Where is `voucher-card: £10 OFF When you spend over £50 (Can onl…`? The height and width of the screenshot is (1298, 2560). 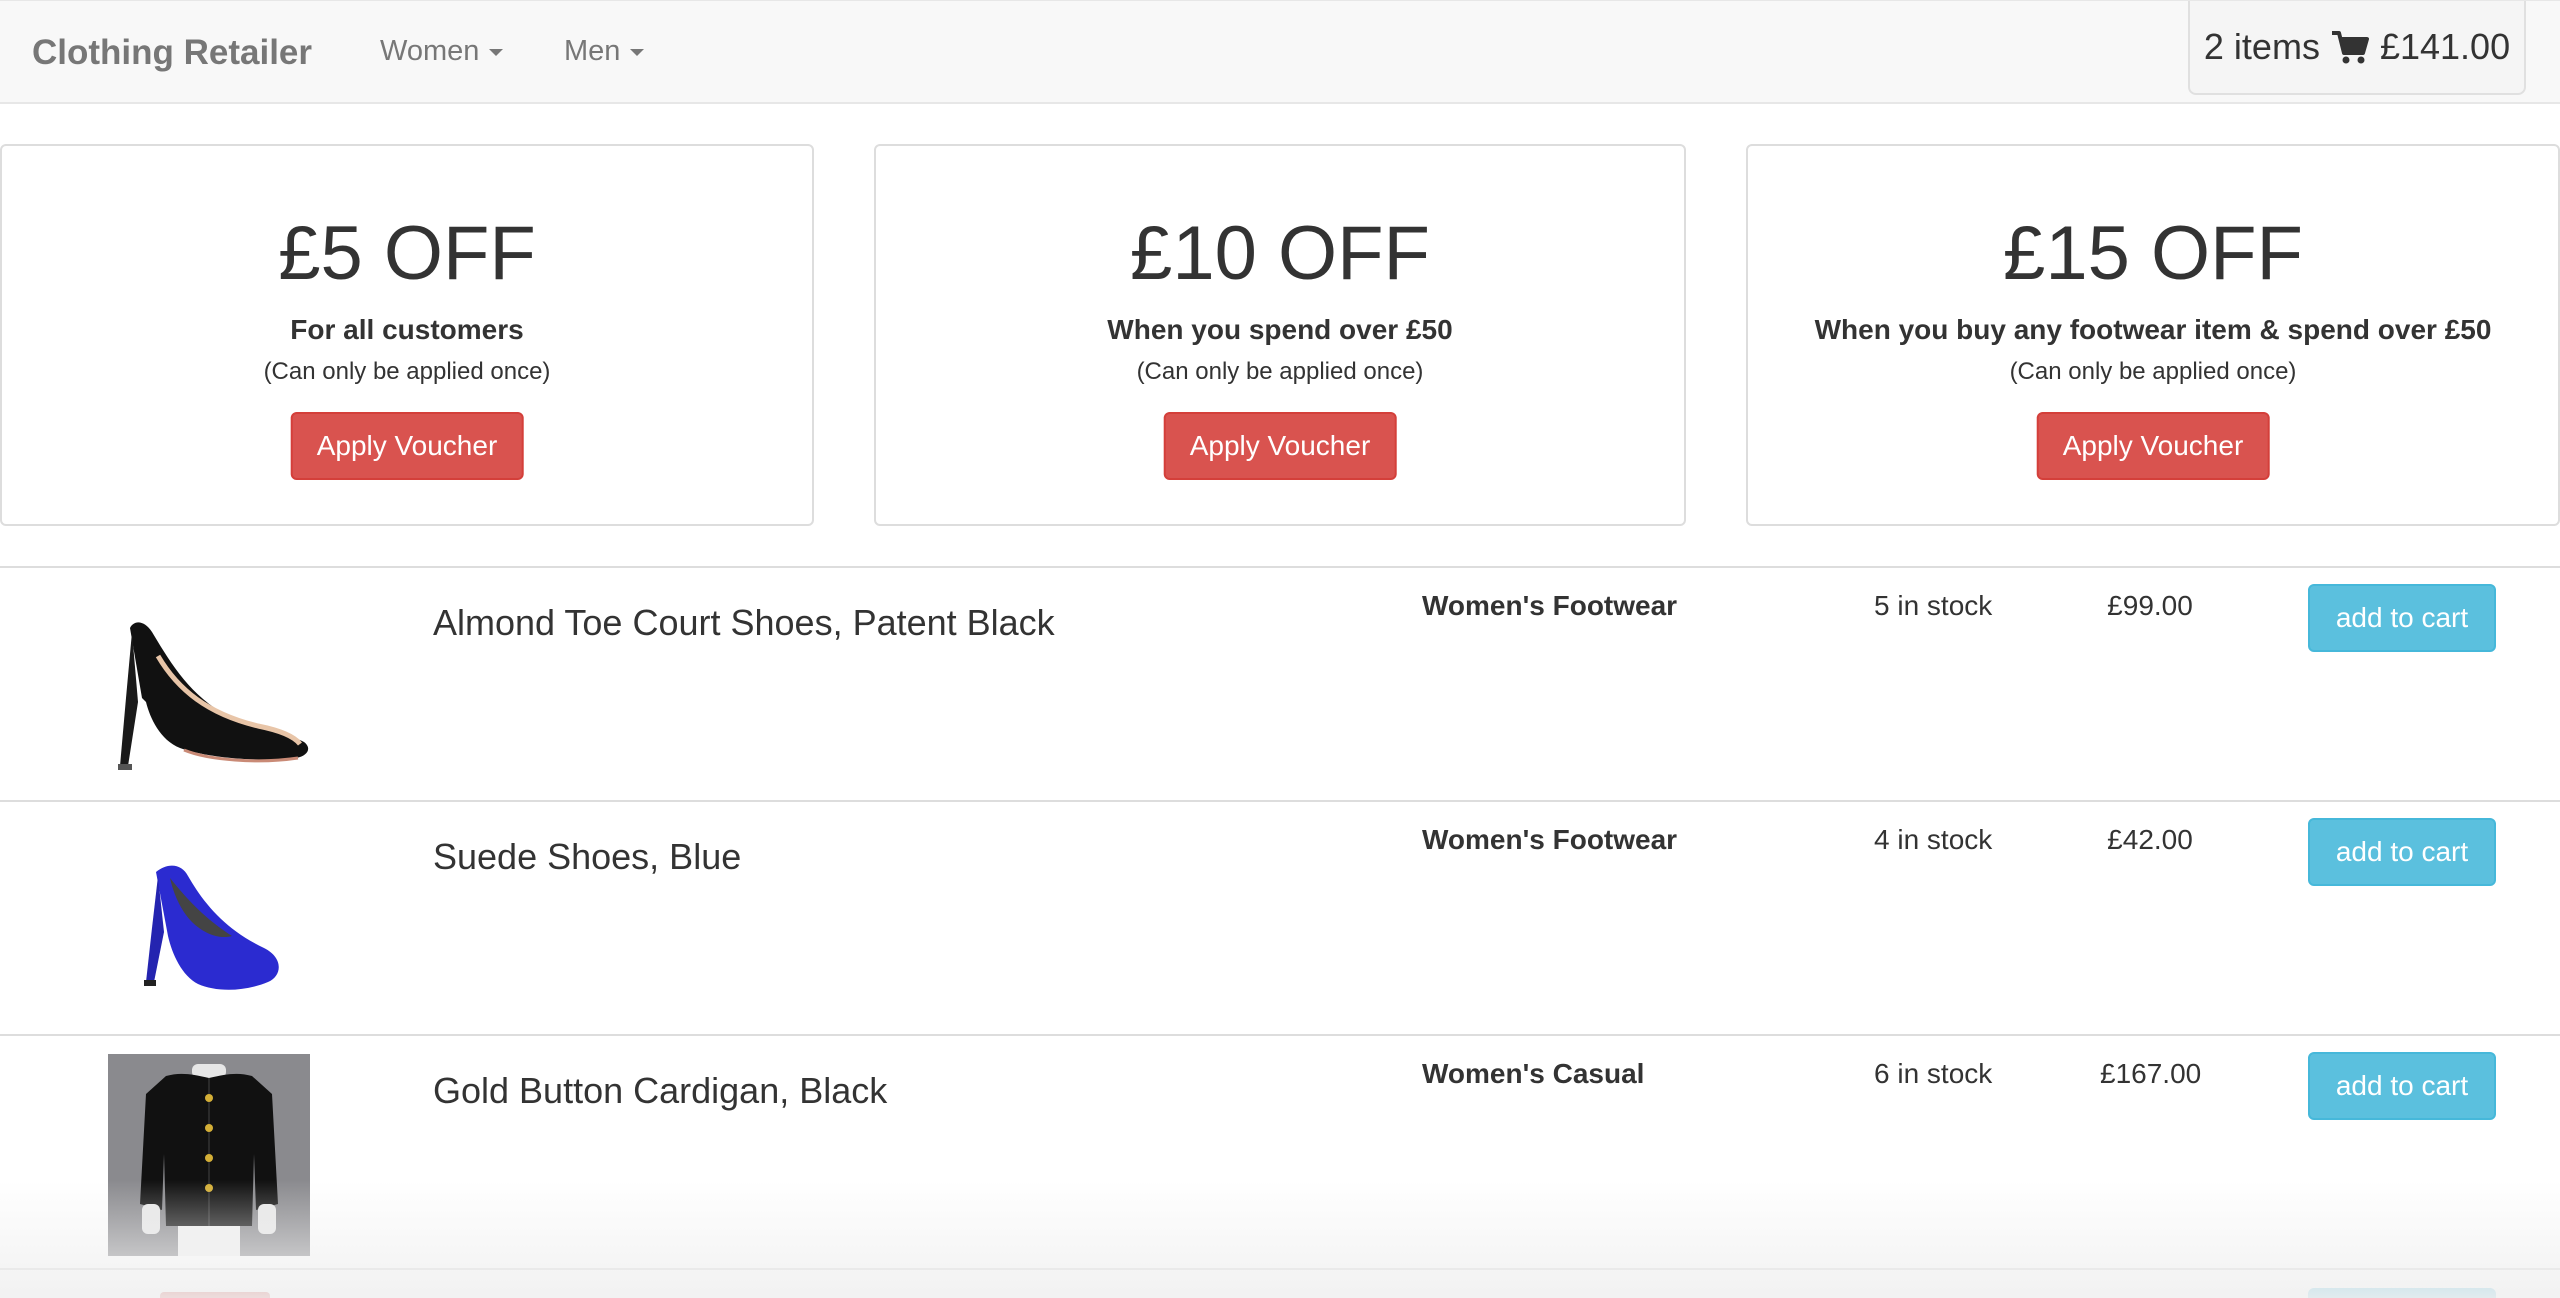 voucher-card: £10 OFF When you spend over £50 (Can onl… is located at coordinates (1280, 335).